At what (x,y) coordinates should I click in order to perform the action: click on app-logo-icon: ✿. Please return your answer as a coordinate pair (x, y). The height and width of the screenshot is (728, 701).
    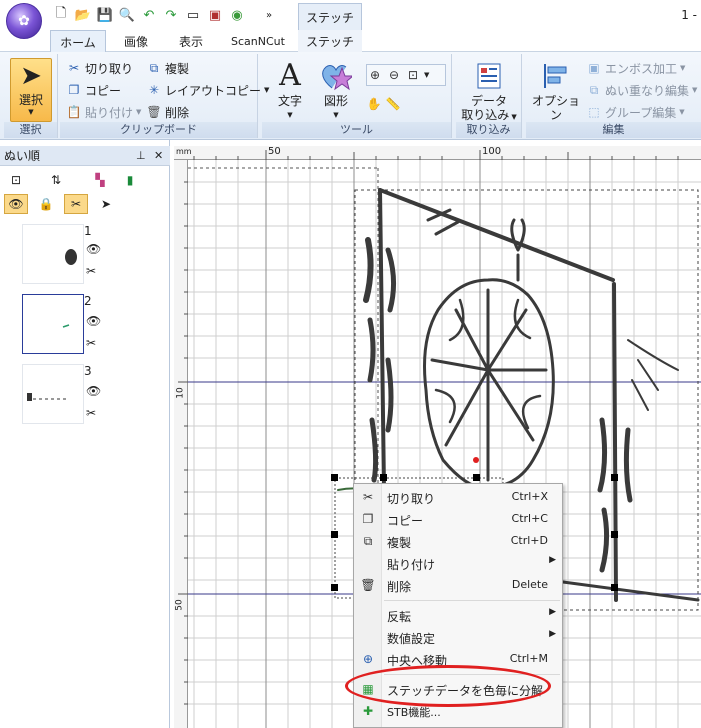
    Looking at the image, I should click on (24, 21).